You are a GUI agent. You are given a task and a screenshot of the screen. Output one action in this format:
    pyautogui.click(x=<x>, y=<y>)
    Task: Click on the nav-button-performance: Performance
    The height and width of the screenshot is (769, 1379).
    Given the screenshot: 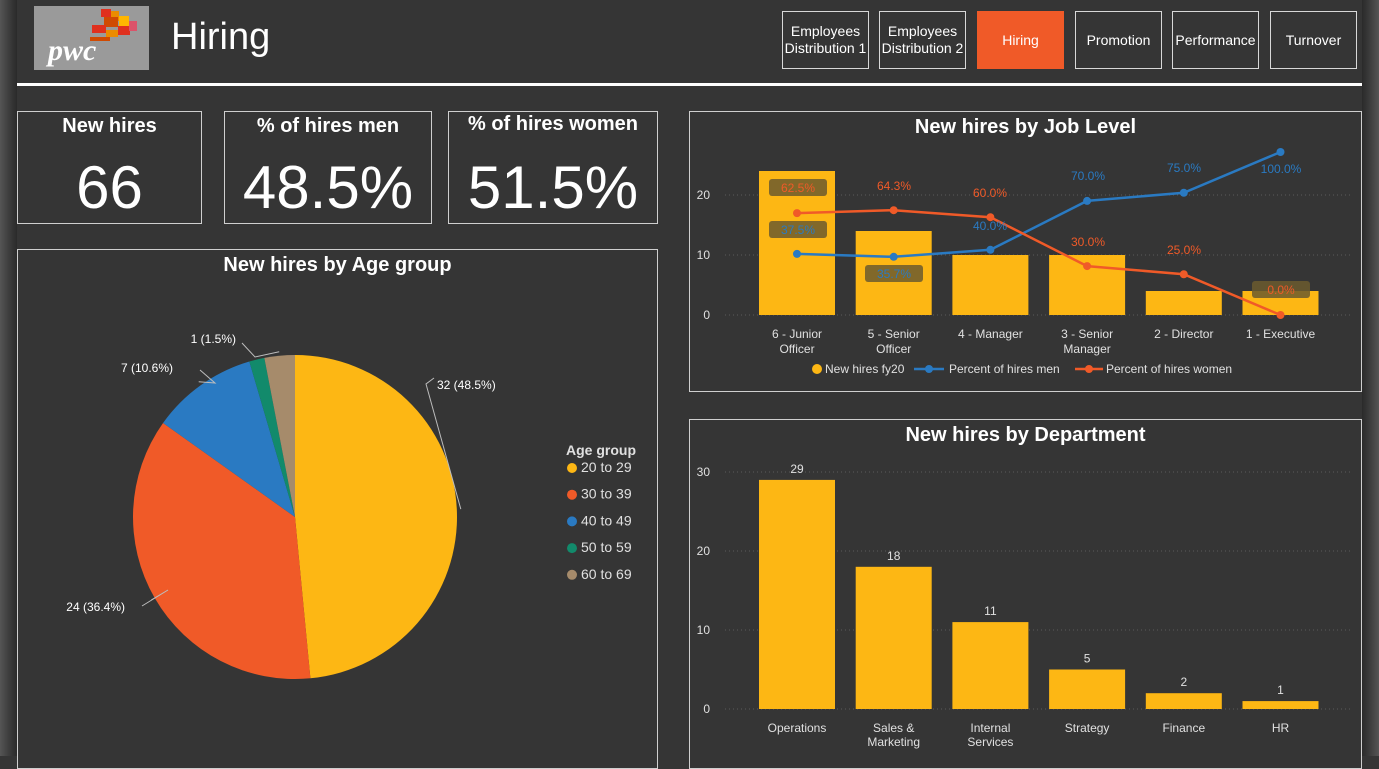 What is the action you would take?
    pyautogui.click(x=1215, y=40)
    